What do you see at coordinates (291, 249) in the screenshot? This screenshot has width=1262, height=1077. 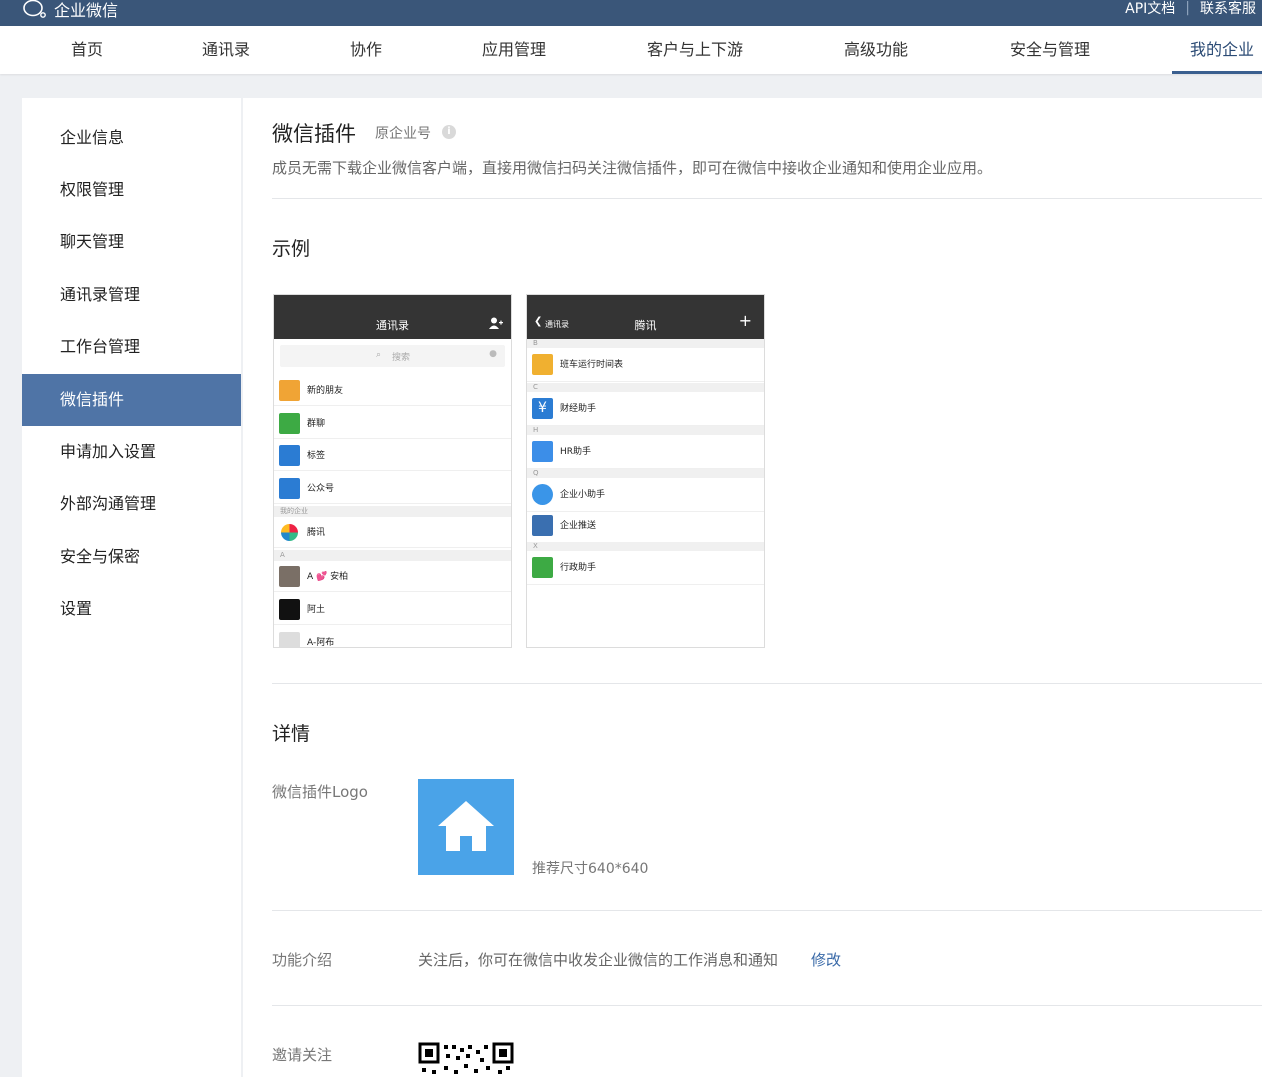 I see `example-heading: 示例` at bounding box center [291, 249].